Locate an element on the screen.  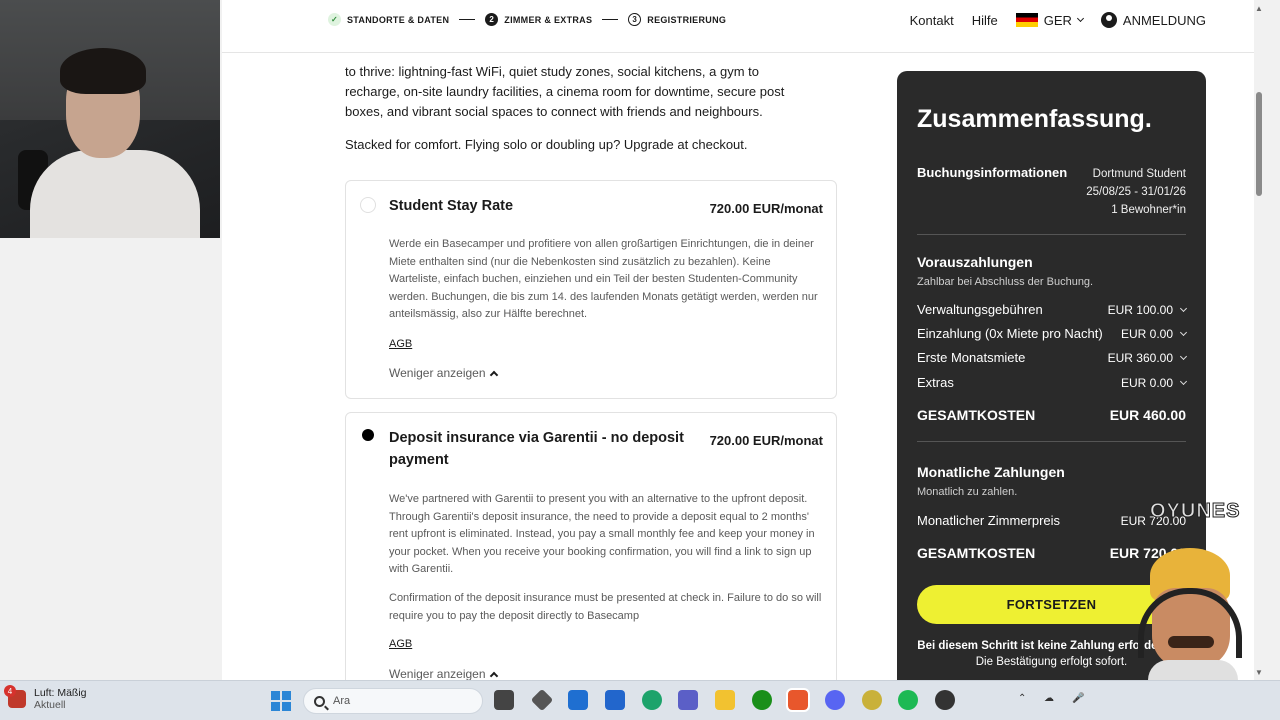
step-label: STANDORTE & DATEN is located at coordinates (398, 19).